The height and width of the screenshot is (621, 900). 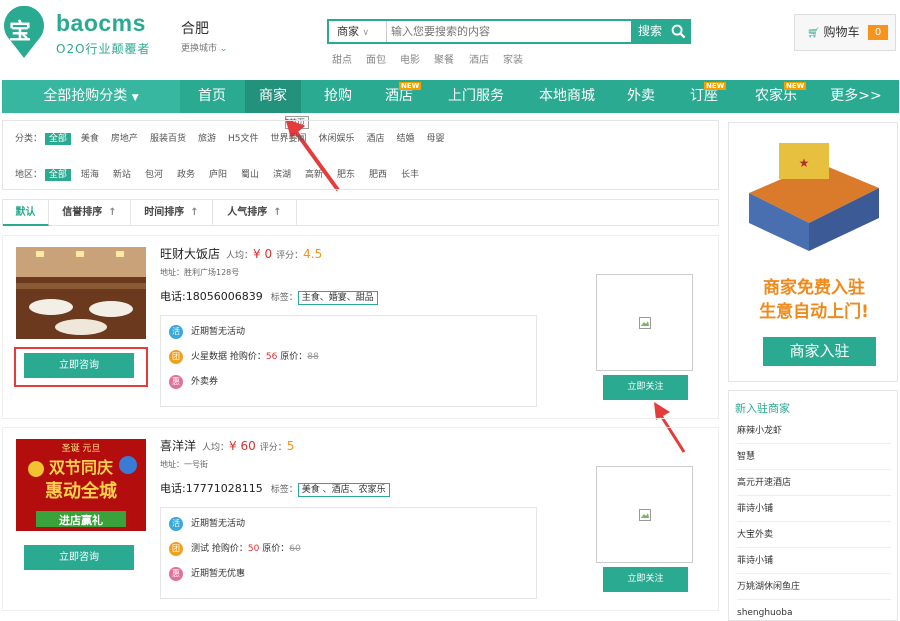 I want to click on cart-count-badge: 0, so click(x=878, y=32).